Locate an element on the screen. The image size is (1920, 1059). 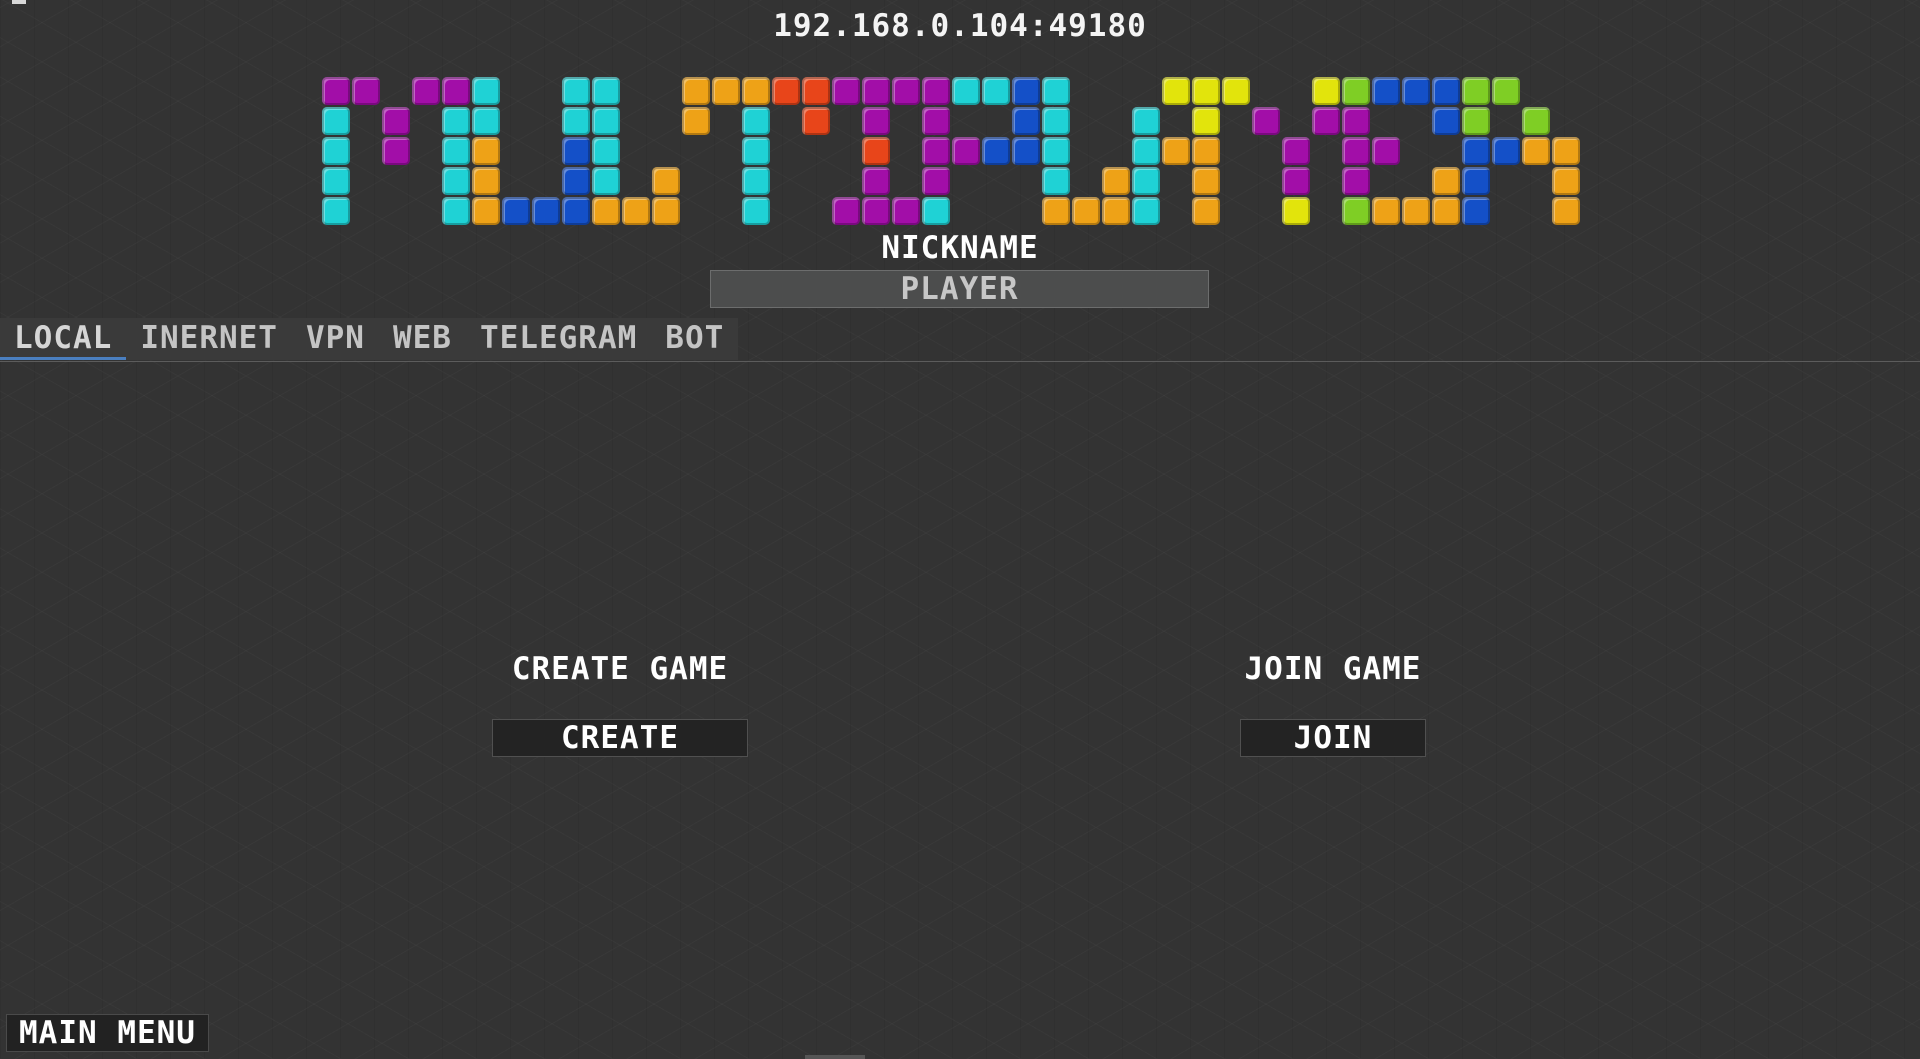
main-menu-button: MAIN MENU is located at coordinates (107, 1033).